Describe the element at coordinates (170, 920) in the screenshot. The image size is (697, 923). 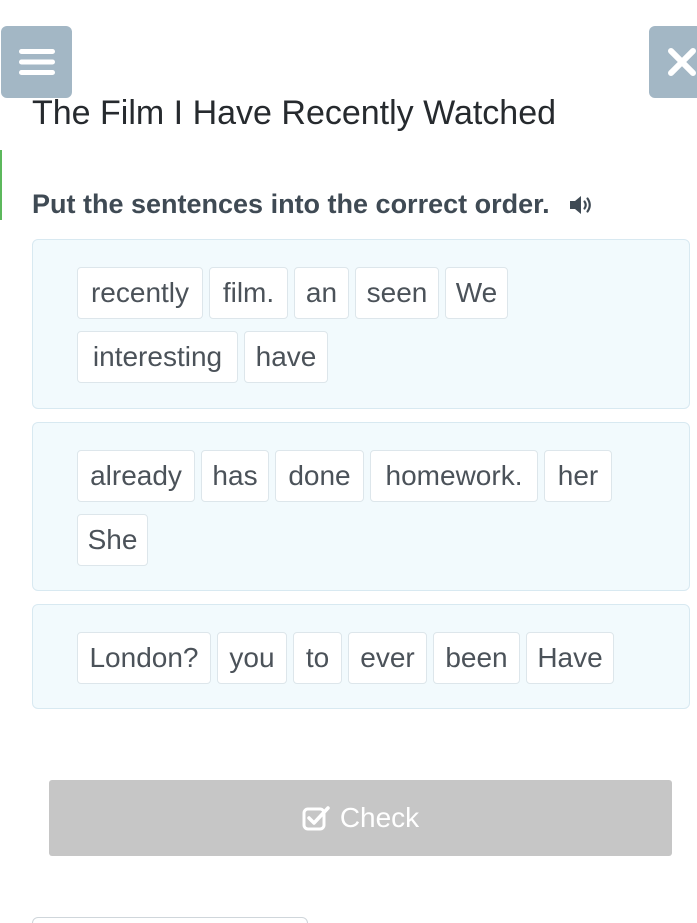
I see `next-button-partial` at that location.